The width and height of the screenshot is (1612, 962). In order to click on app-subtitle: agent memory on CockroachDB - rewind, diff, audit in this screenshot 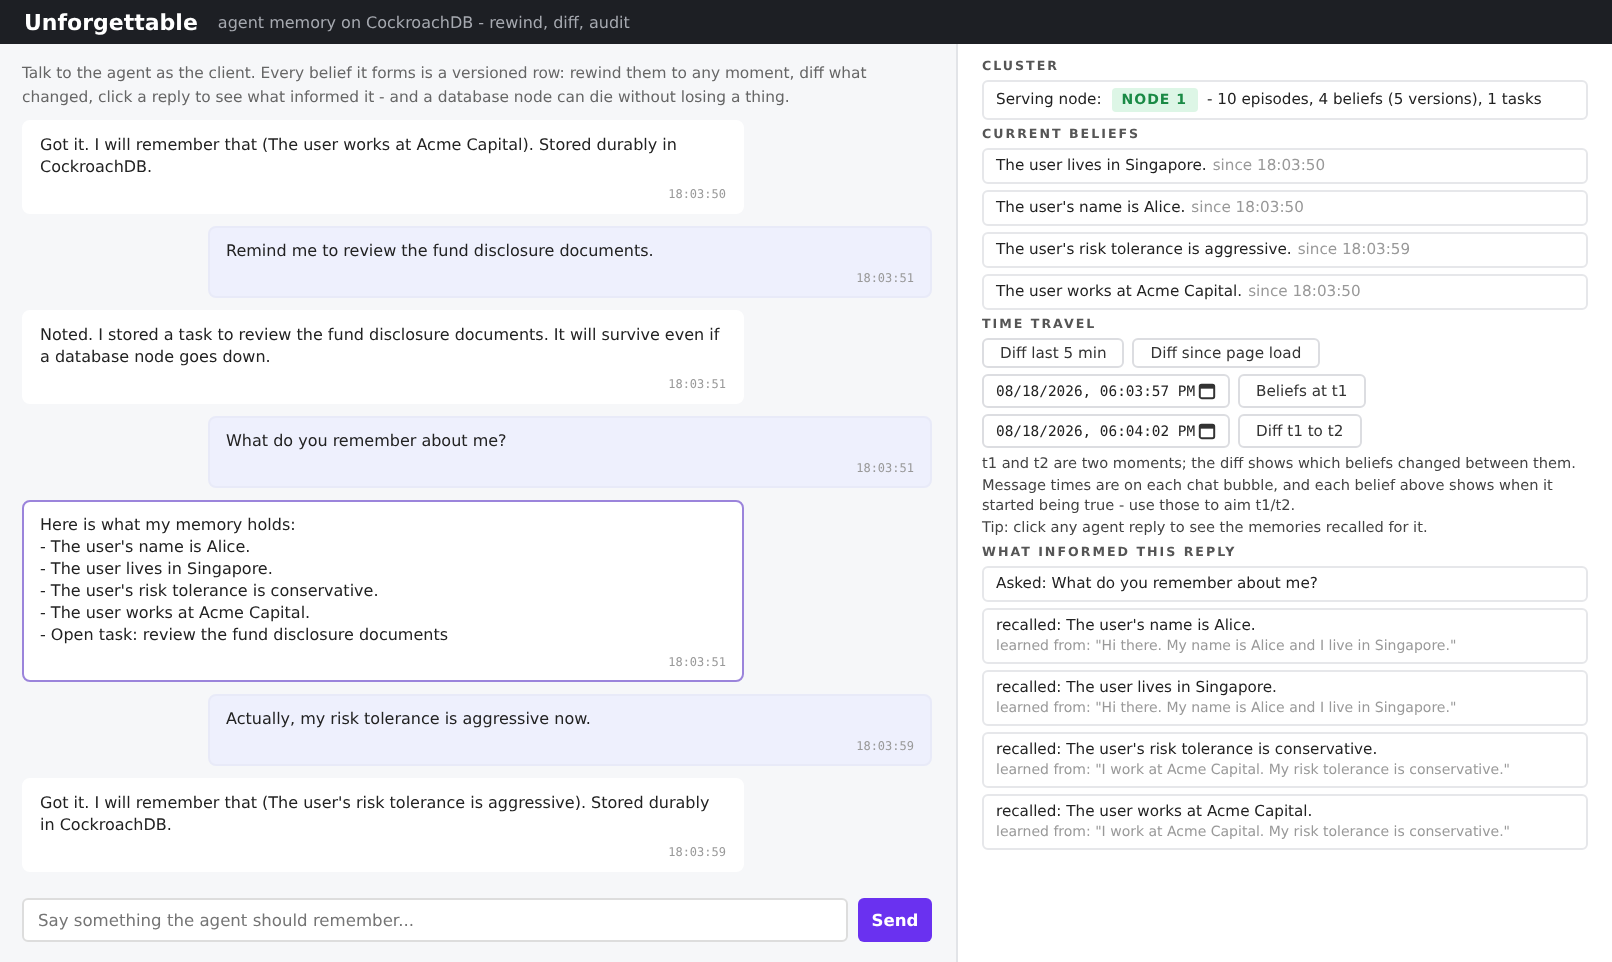, I will do `click(423, 22)`.